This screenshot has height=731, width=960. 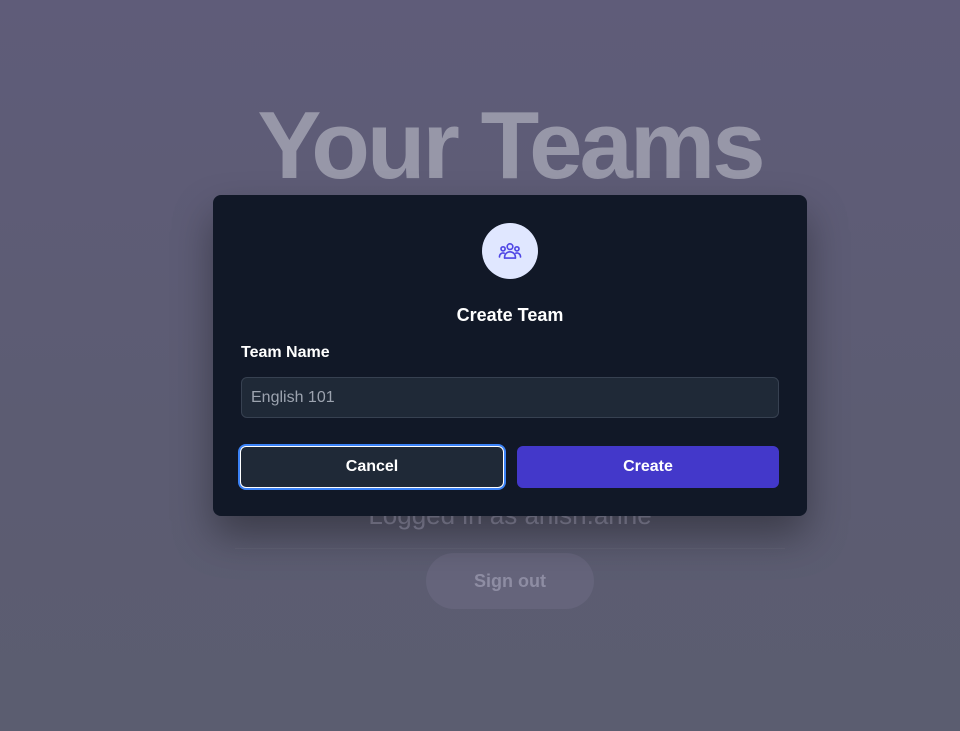 What do you see at coordinates (648, 467) in the screenshot?
I see `create-button: Create` at bounding box center [648, 467].